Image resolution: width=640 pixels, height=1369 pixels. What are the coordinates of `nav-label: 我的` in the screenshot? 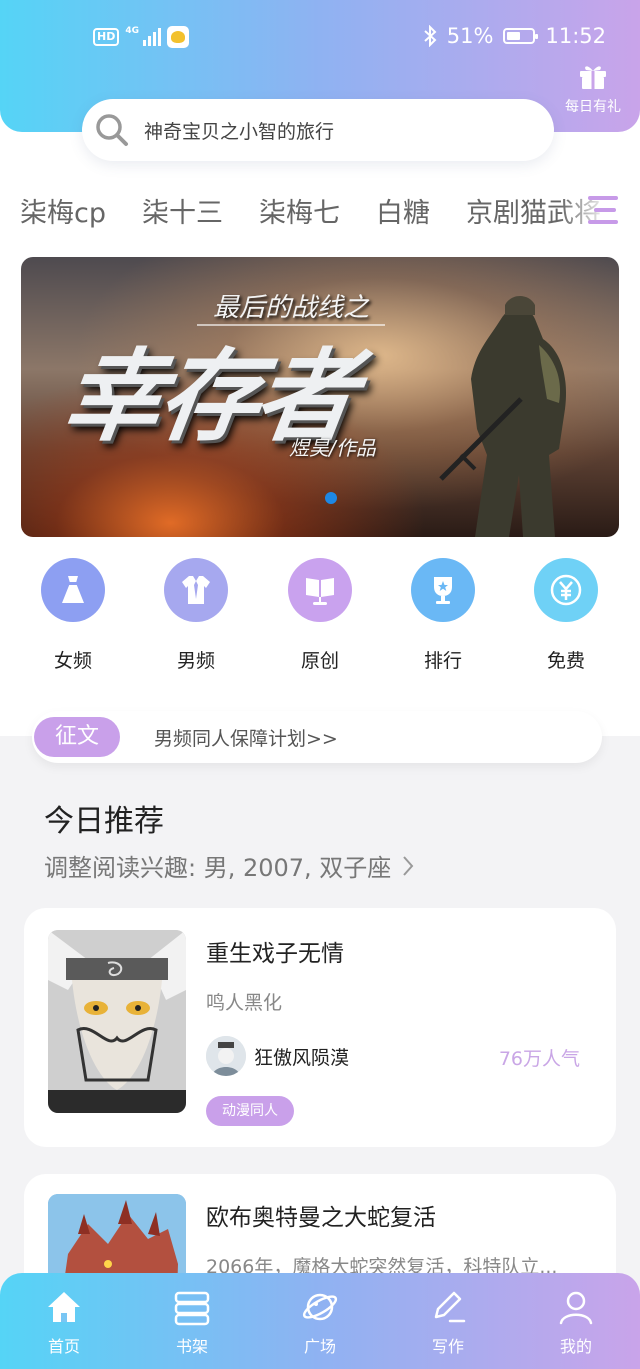 It's located at (575, 1346).